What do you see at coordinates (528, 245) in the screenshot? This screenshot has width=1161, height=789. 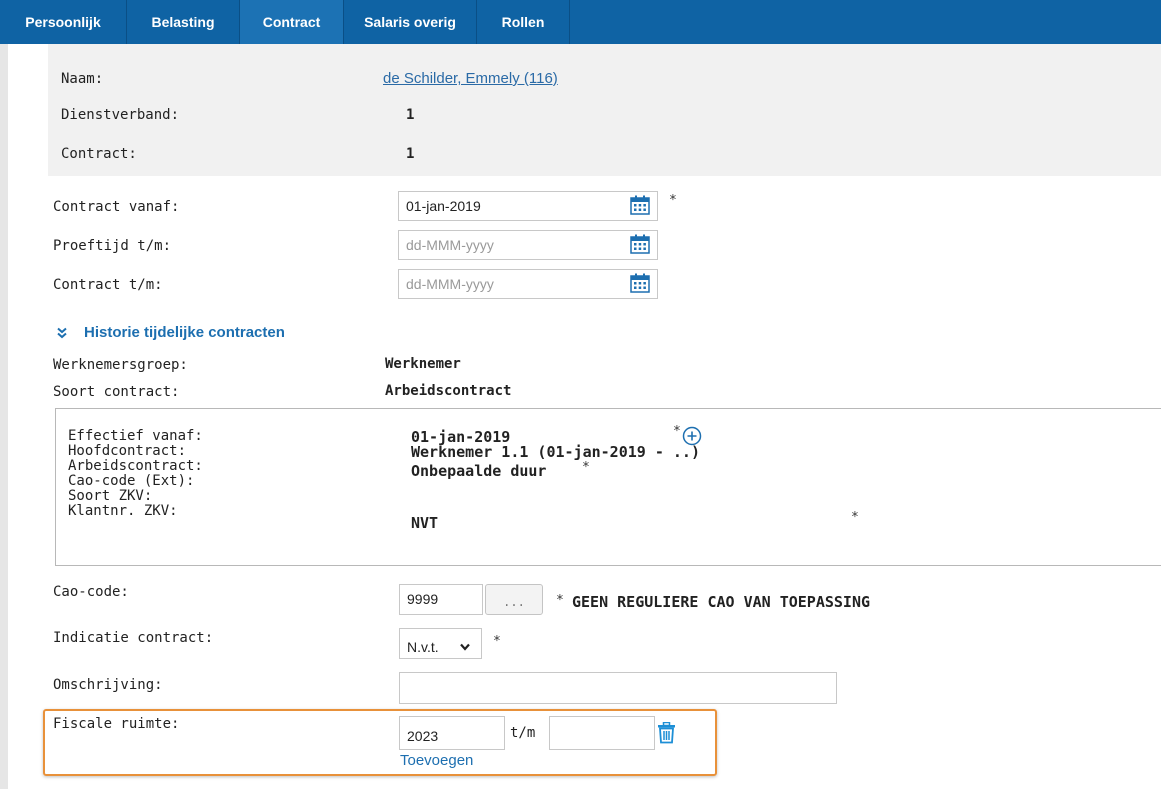 I see `proeftijd-input: dd-MMM-yyyy` at bounding box center [528, 245].